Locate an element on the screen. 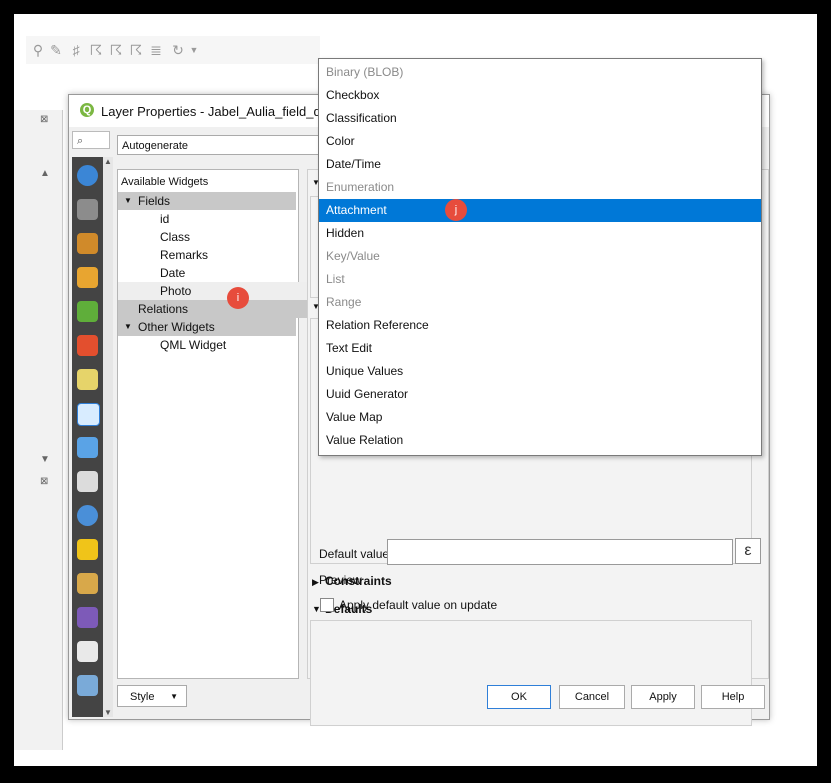 This screenshot has width=831, height=783. select-features-icon: ☈ is located at coordinates (96, 50).